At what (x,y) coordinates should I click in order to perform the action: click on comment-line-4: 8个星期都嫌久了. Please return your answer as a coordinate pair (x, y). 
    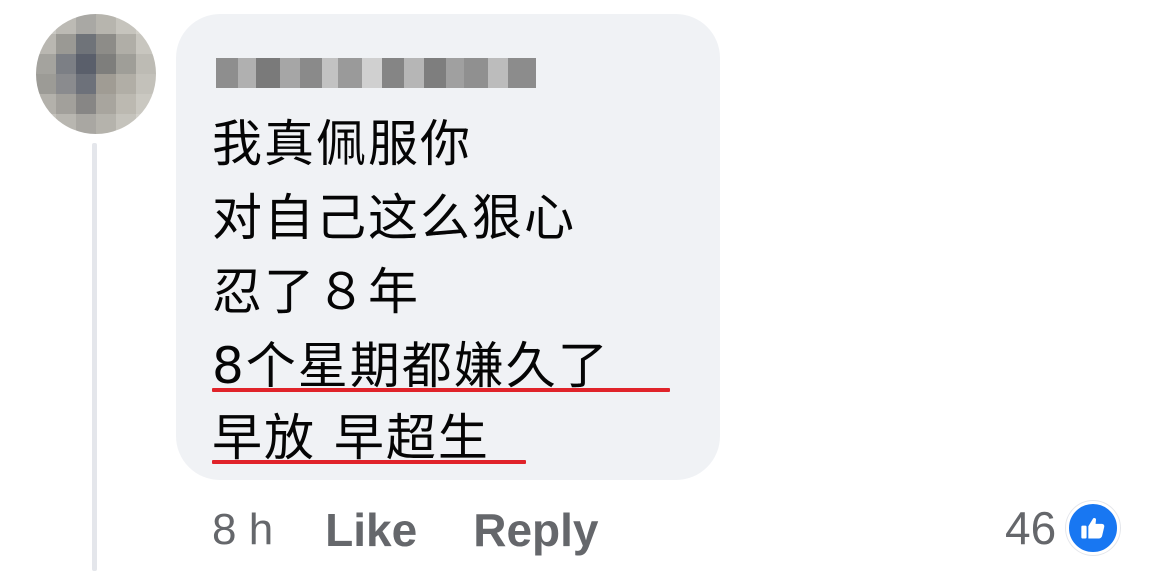
    Looking at the image, I should click on (411, 366).